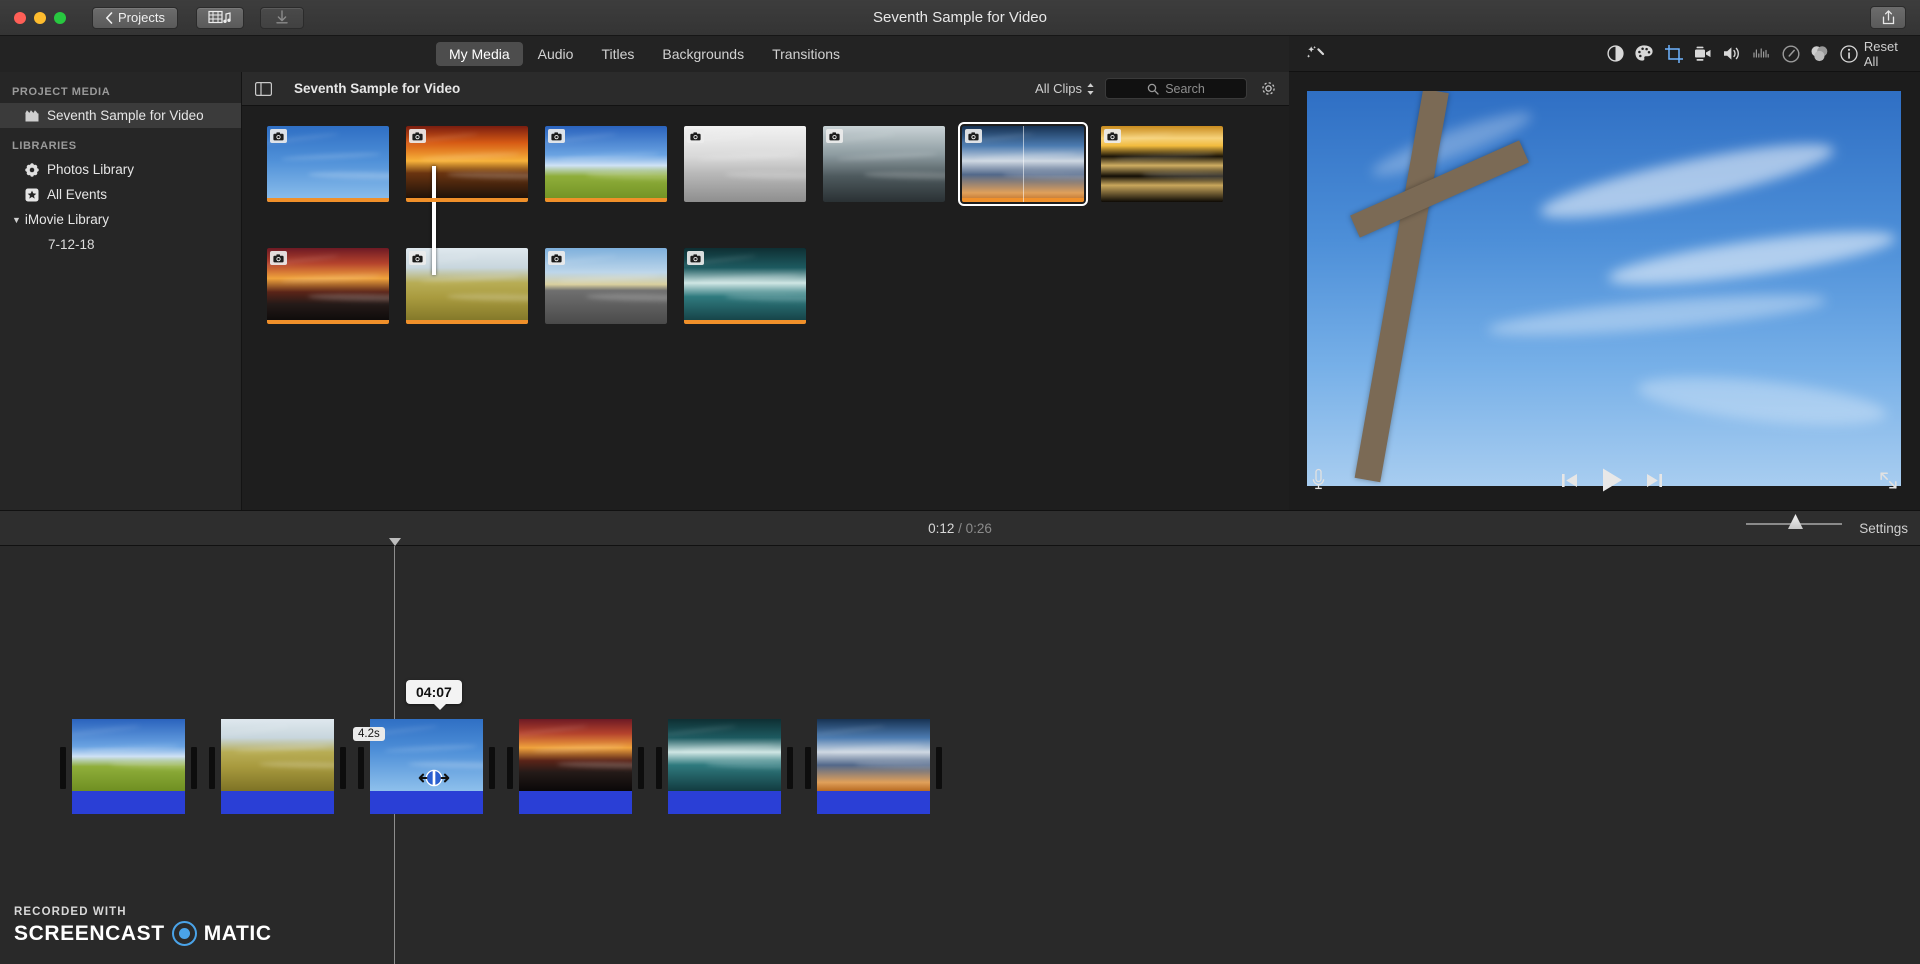 The height and width of the screenshot is (964, 1920). Describe the element at coordinates (143, 926) in the screenshot. I see `screencast-o-matic-watermark: RECORDED WITH SCREENCAST MATIC` at that location.